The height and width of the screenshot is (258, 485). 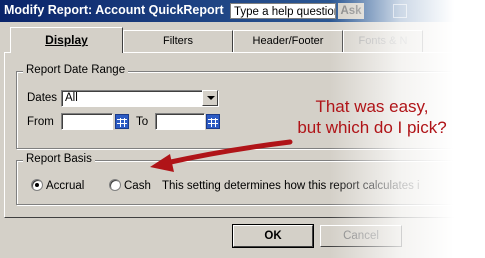 What do you see at coordinates (400, 11) in the screenshot?
I see `window-control-icon` at bounding box center [400, 11].